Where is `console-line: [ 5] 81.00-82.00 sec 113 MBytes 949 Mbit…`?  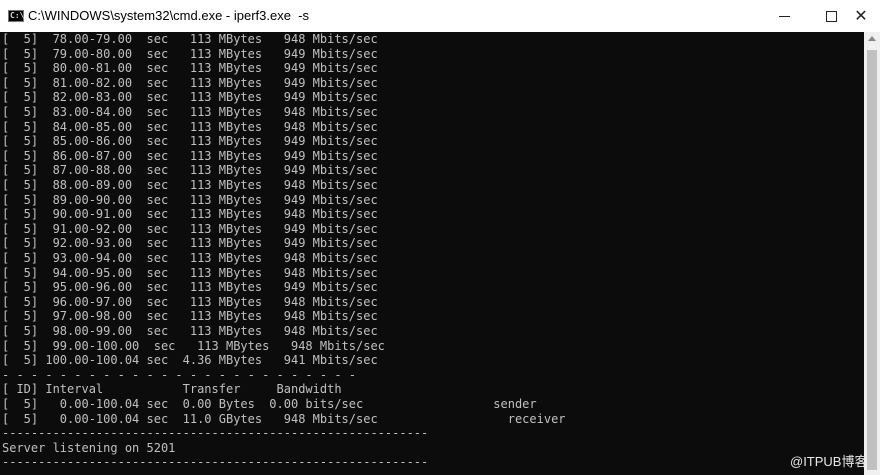
console-line: [ 5] 81.00-82.00 sec 113 MBytes 949 Mbit… is located at coordinates (190, 82).